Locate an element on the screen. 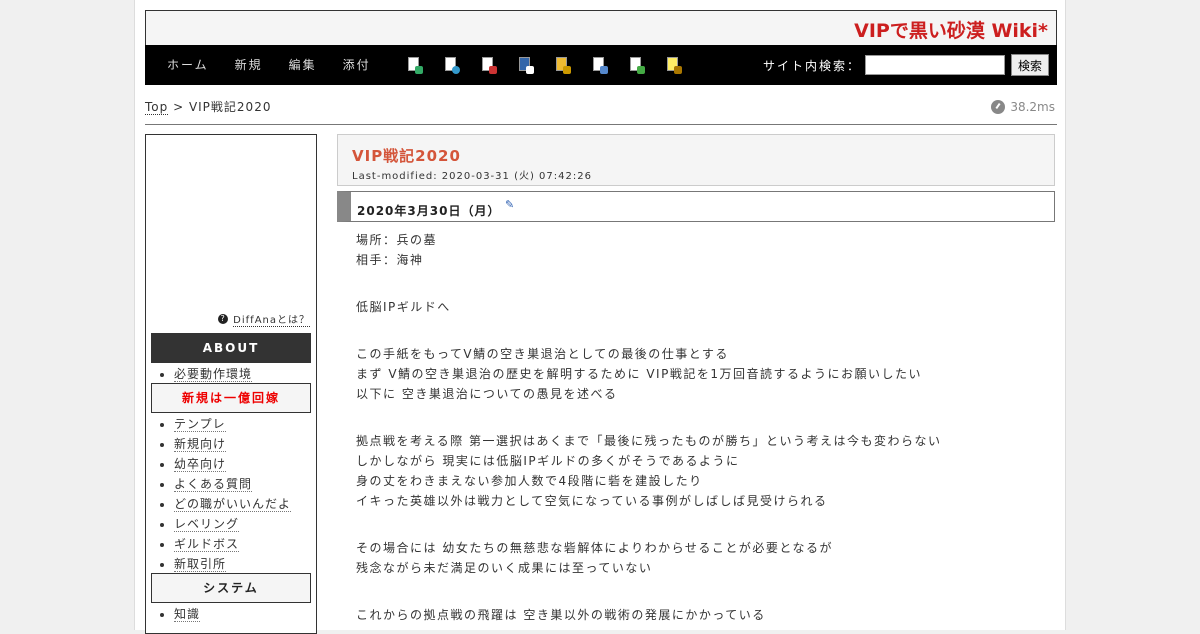 This screenshot has width=1200, height=634. info-icon: ? is located at coordinates (223, 319).